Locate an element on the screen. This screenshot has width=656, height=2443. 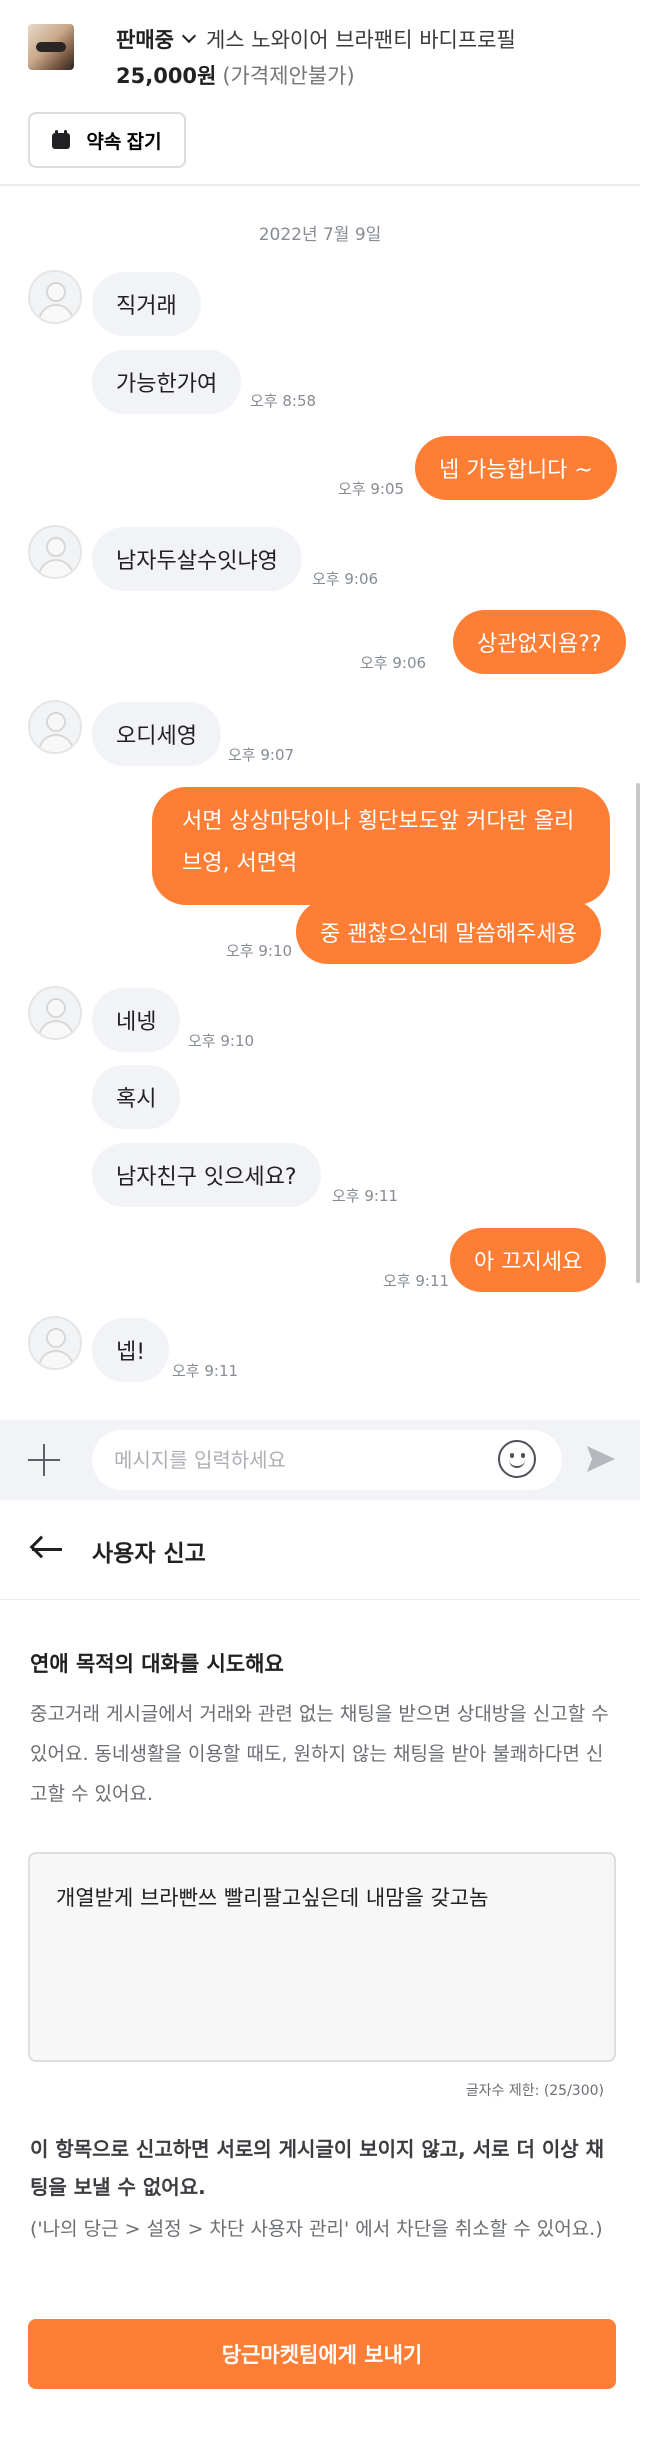
outgoing-message: 상관없지욤?? is located at coordinates (539, 642).